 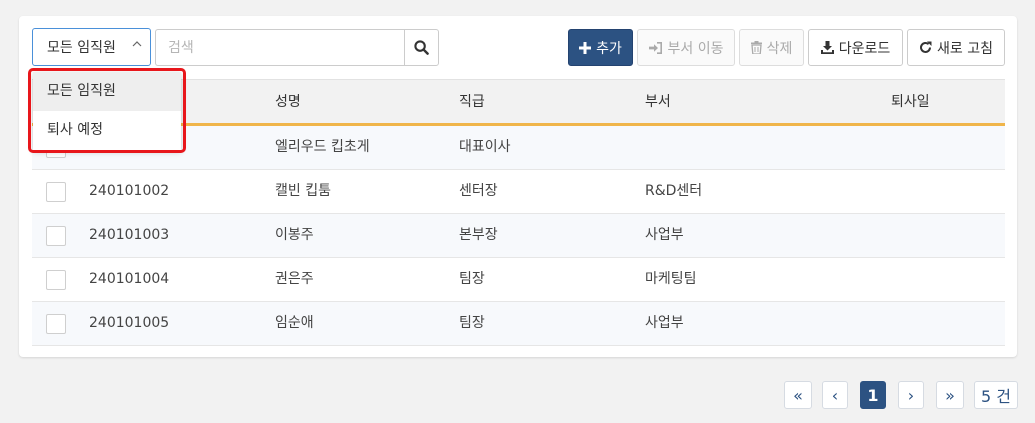 What do you see at coordinates (798, 395) in the screenshot?
I see `first-page-button: «` at bounding box center [798, 395].